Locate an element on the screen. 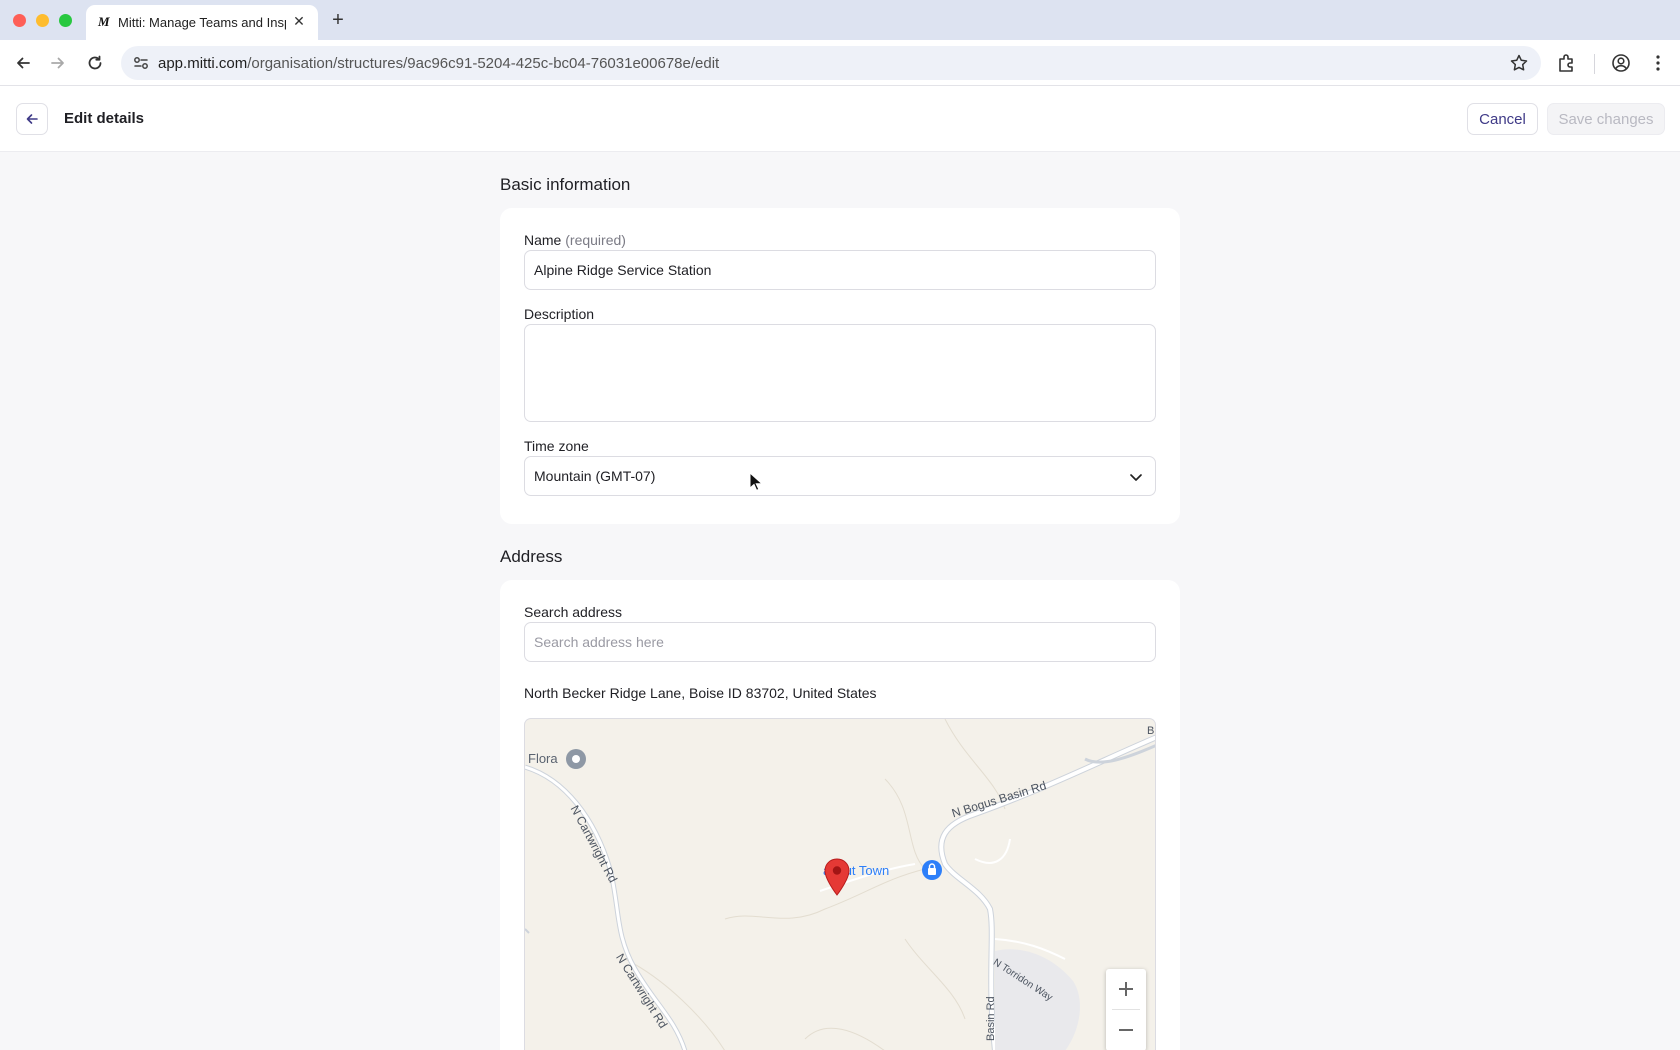  window-minimize-button is located at coordinates (42, 20).